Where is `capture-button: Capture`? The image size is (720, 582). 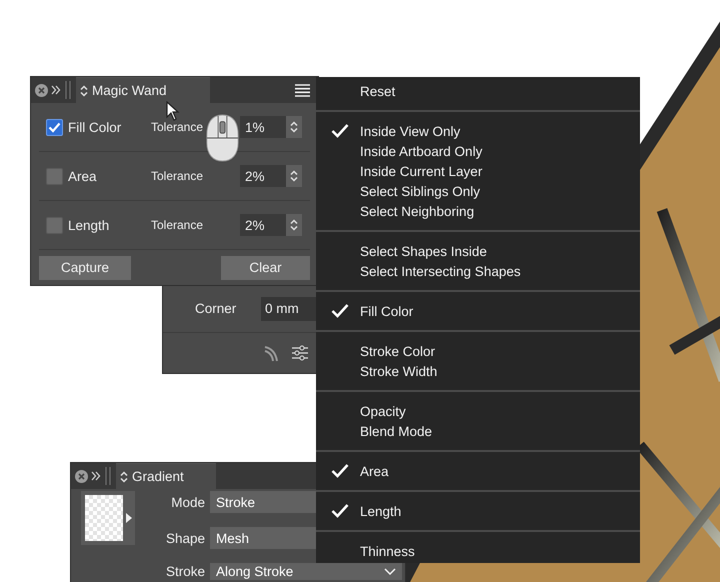 capture-button: Capture is located at coordinates (85, 268).